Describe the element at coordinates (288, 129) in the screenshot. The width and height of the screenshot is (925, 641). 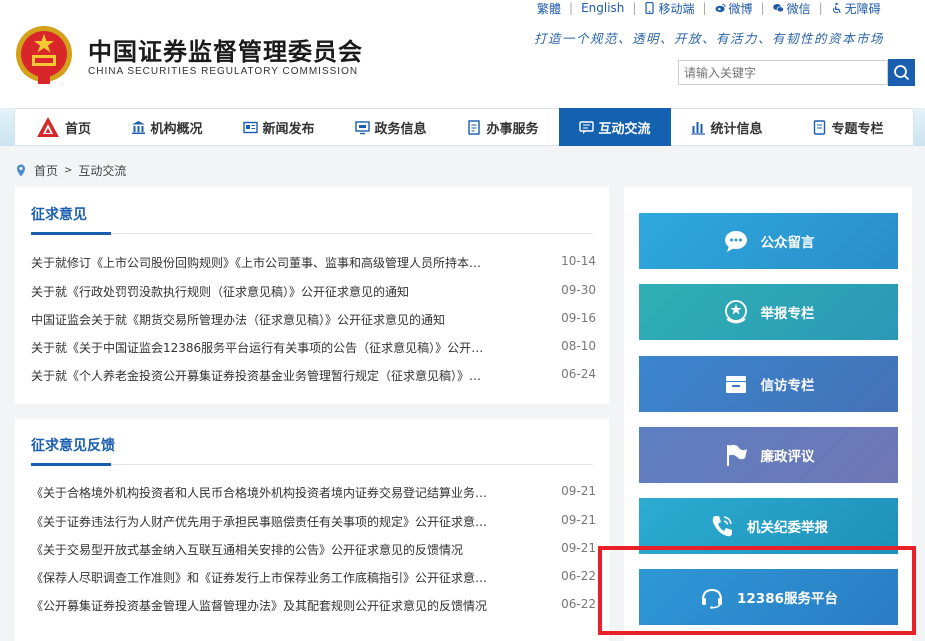
I see `nav-news-label: 新闻发布` at that location.